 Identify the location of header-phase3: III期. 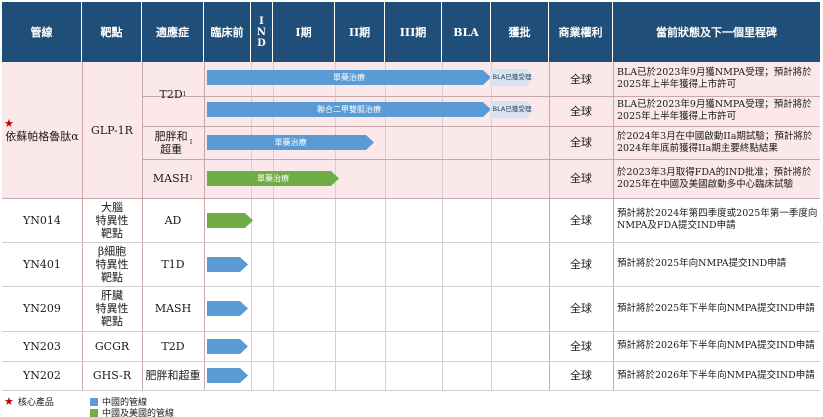
(413, 32).